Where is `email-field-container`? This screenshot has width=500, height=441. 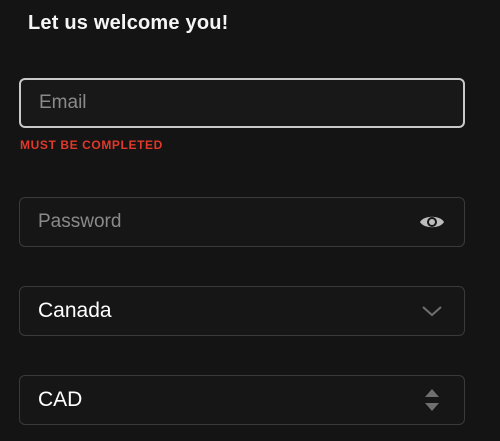 email-field-container is located at coordinates (242, 103).